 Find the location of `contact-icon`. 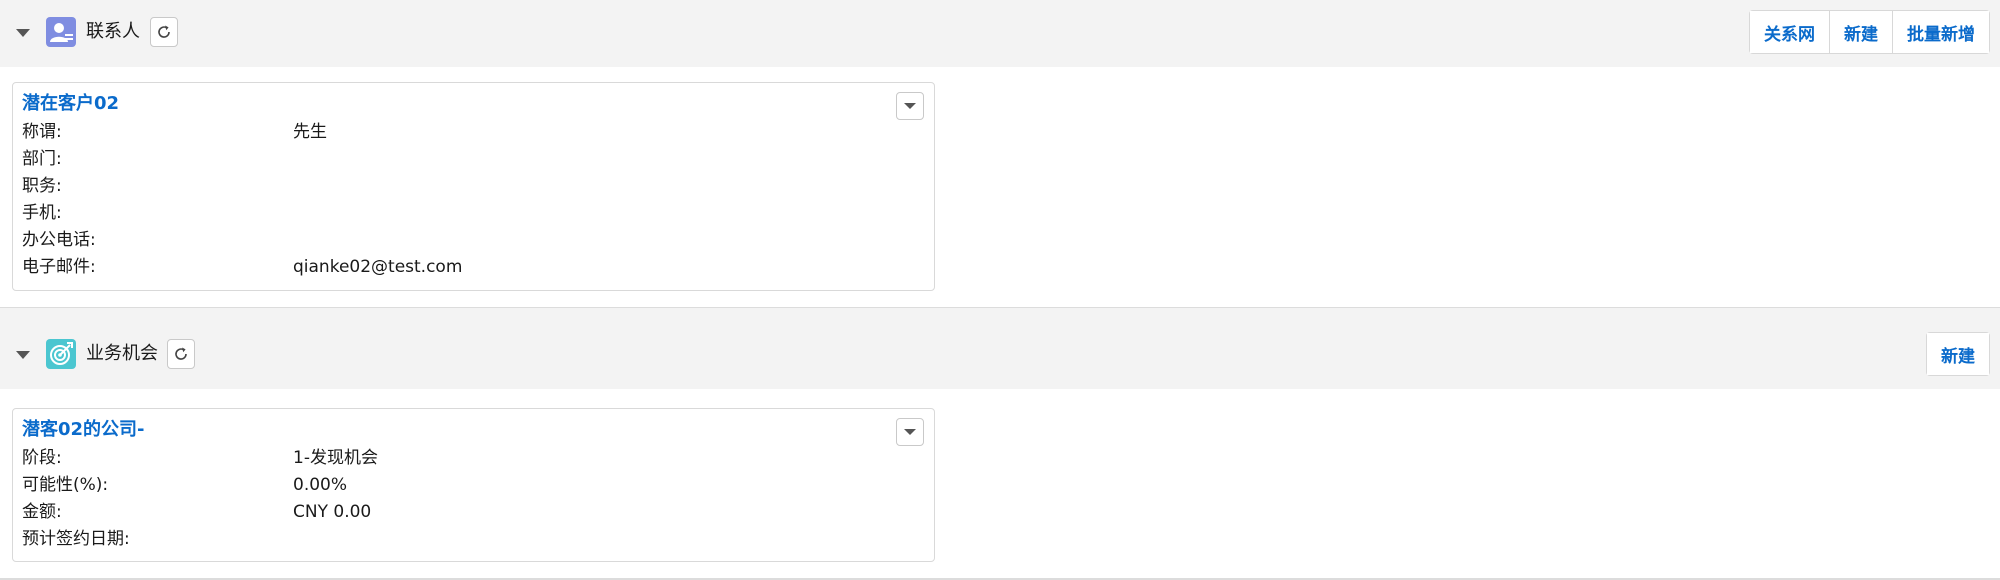

contact-icon is located at coordinates (61, 32).